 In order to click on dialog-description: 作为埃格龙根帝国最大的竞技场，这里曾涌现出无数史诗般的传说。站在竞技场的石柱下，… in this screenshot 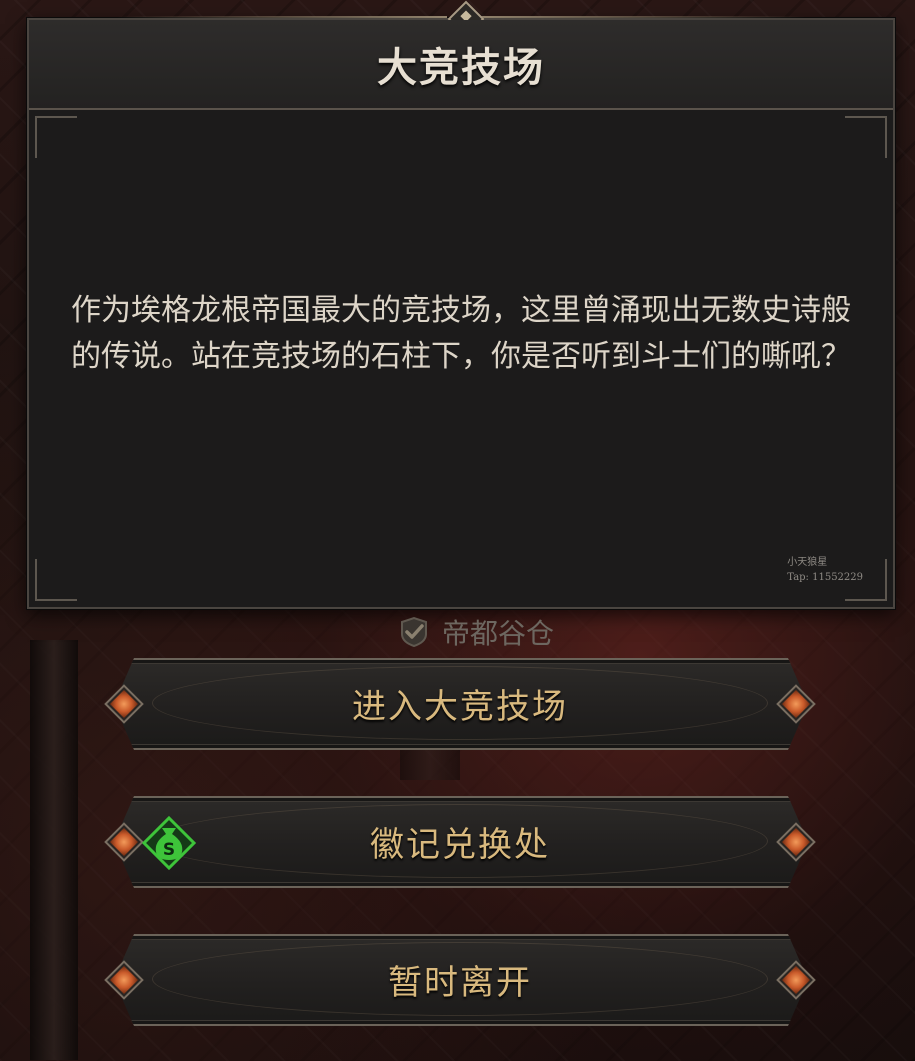, I will do `click(461, 333)`.